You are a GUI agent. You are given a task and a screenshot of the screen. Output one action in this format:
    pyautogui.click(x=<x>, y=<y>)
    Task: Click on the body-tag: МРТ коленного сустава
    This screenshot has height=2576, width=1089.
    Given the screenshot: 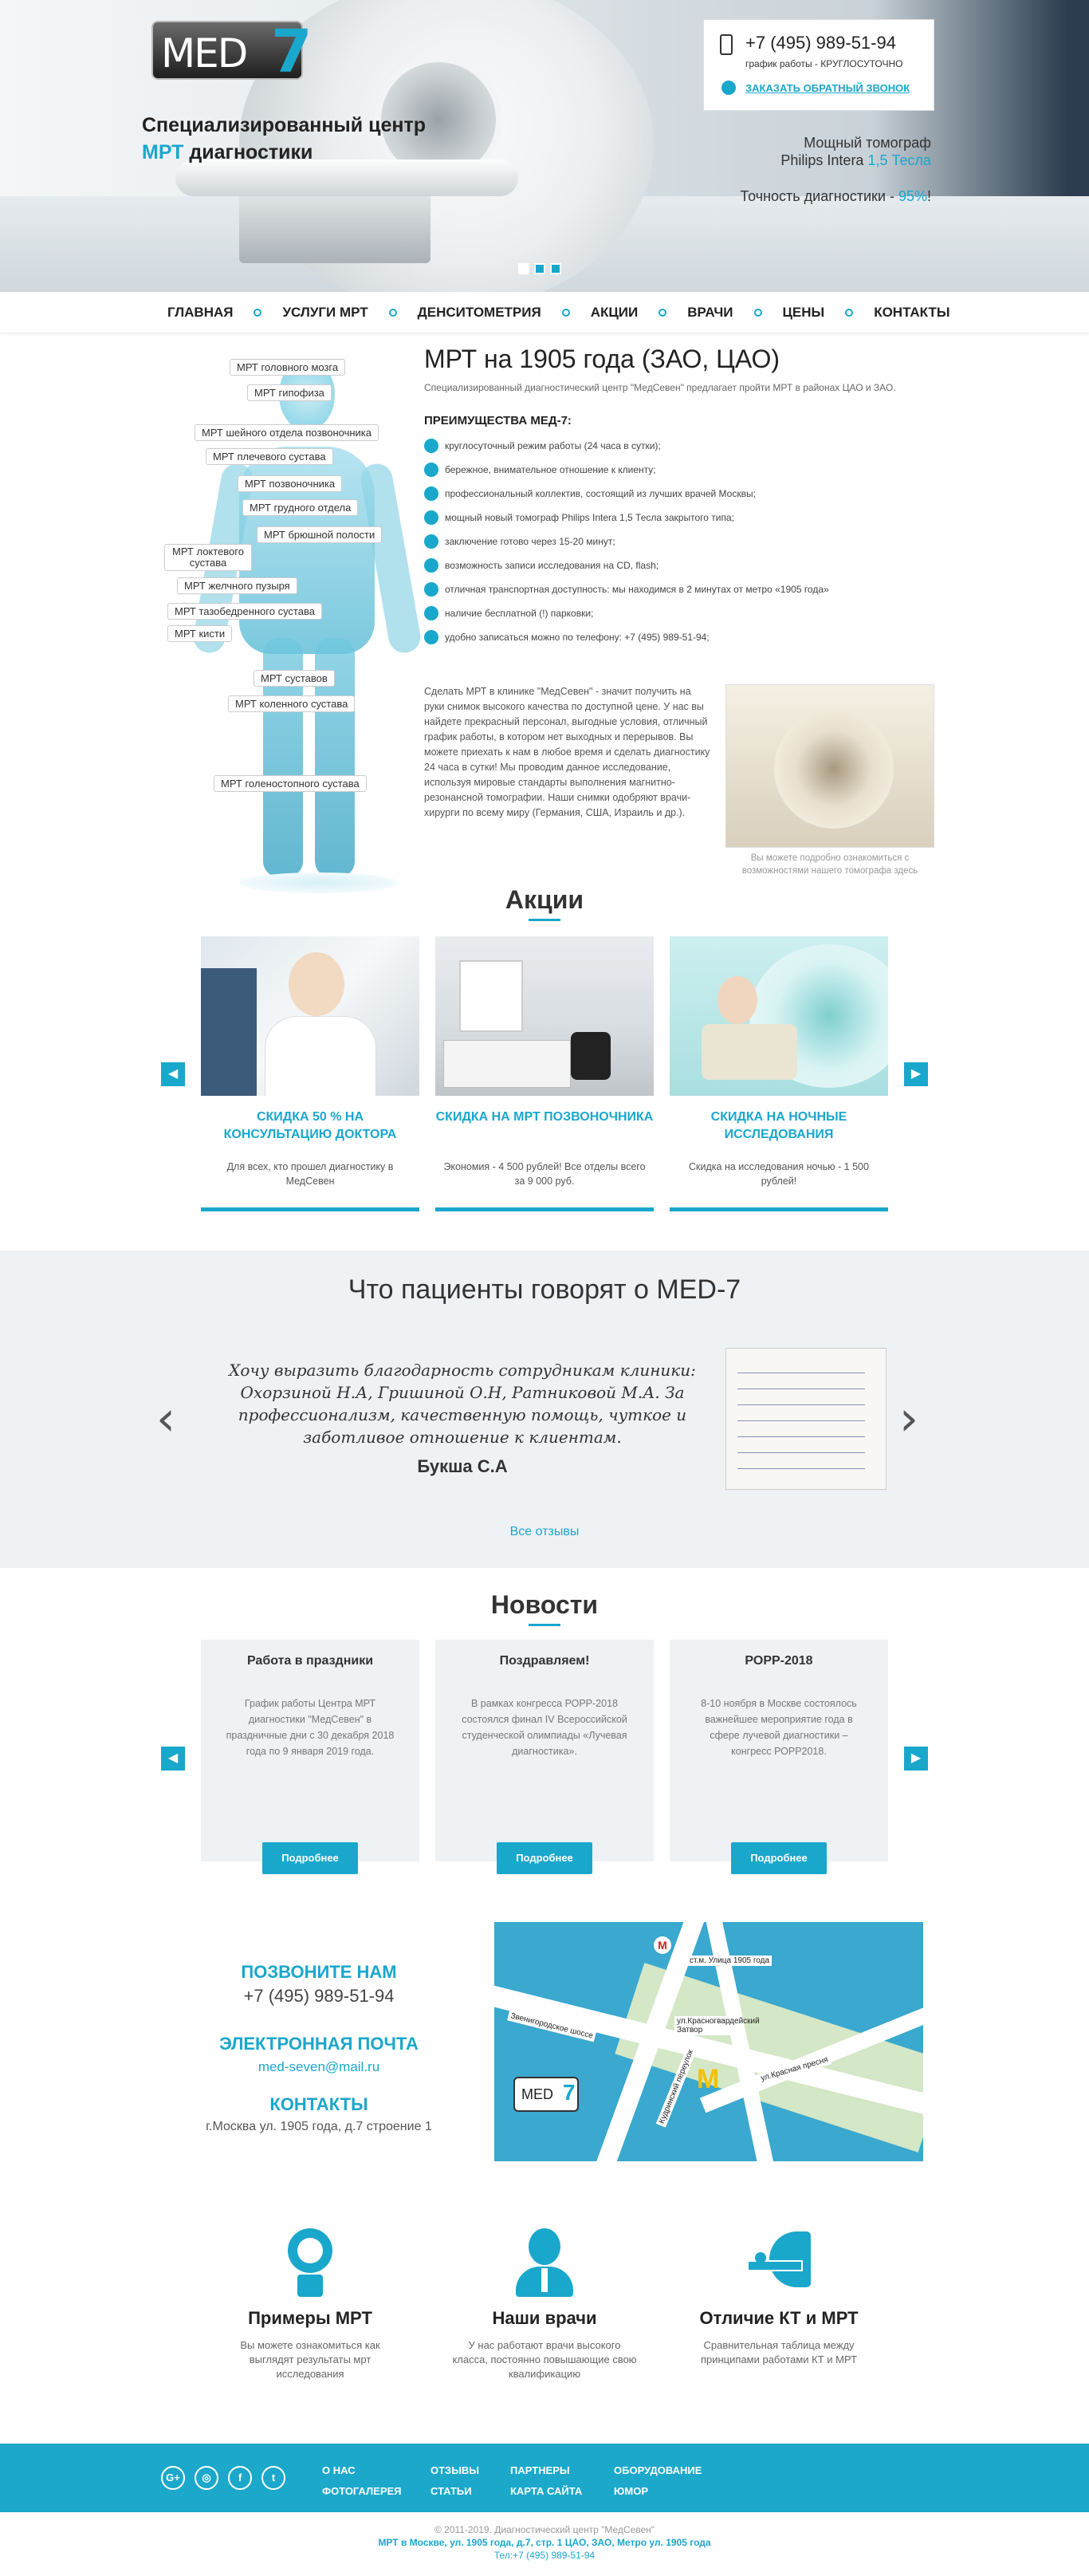 What is the action you would take?
    pyautogui.click(x=292, y=703)
    